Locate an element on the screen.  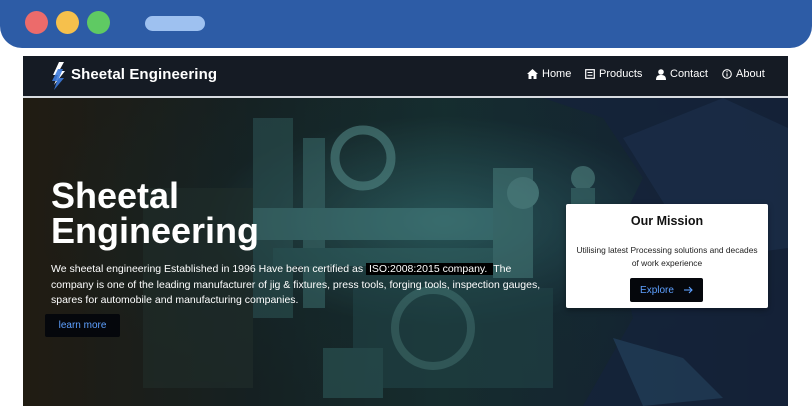
nav-home: Home is located at coordinates (549, 74).